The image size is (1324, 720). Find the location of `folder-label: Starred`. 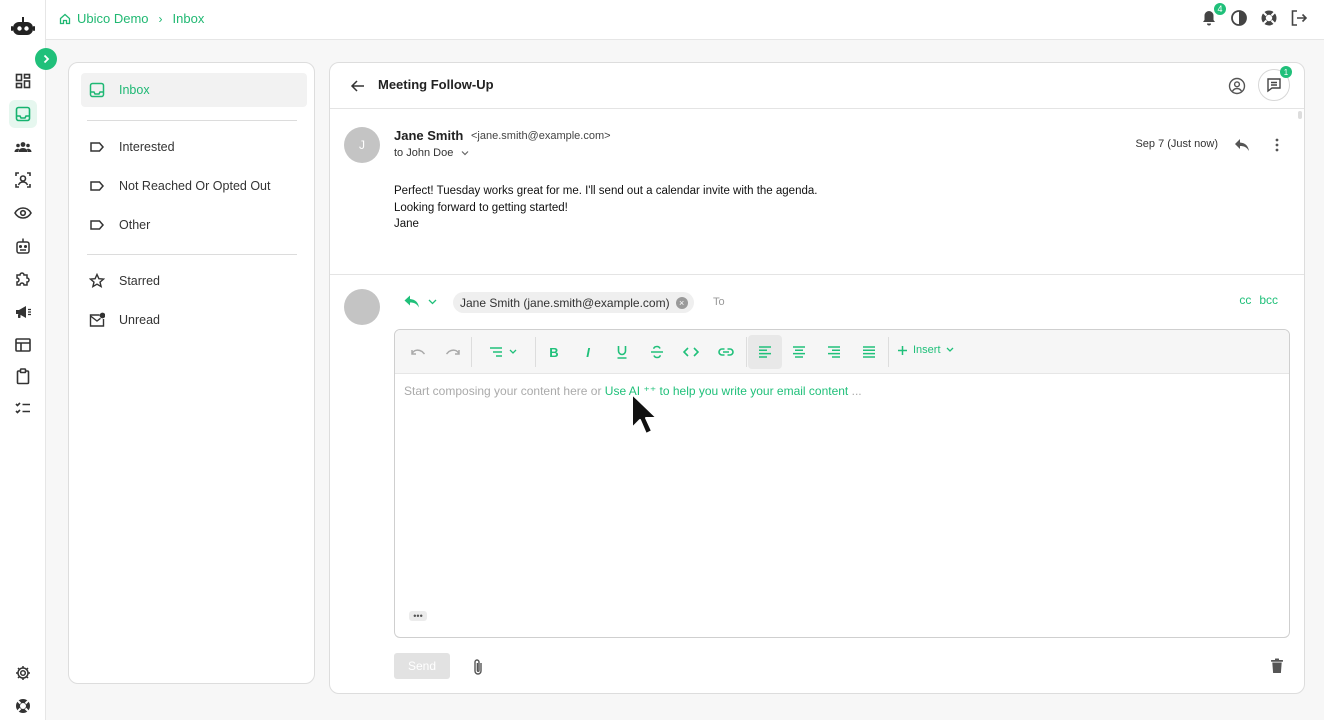

folder-label: Starred is located at coordinates (139, 281).